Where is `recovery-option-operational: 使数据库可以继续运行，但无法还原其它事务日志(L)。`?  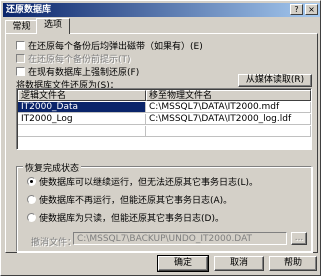
recovery-option-operational: 使数据库可以继续运行，但无法还原其它事务日志(L)。 is located at coordinates (142, 182).